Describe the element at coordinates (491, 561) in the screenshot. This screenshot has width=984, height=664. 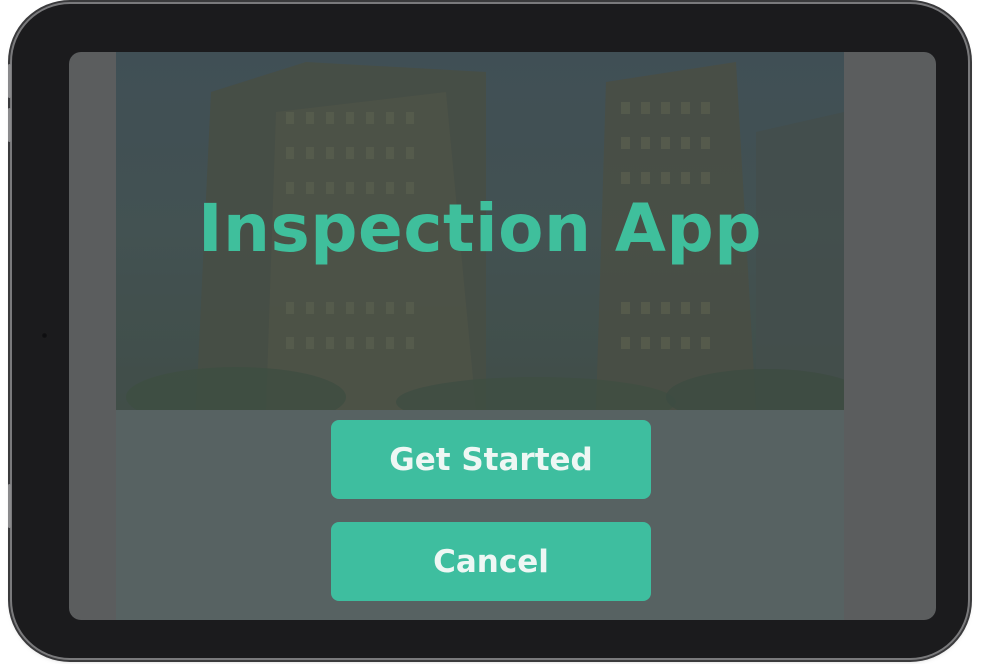
I see `cancel-button: Cancel` at that location.